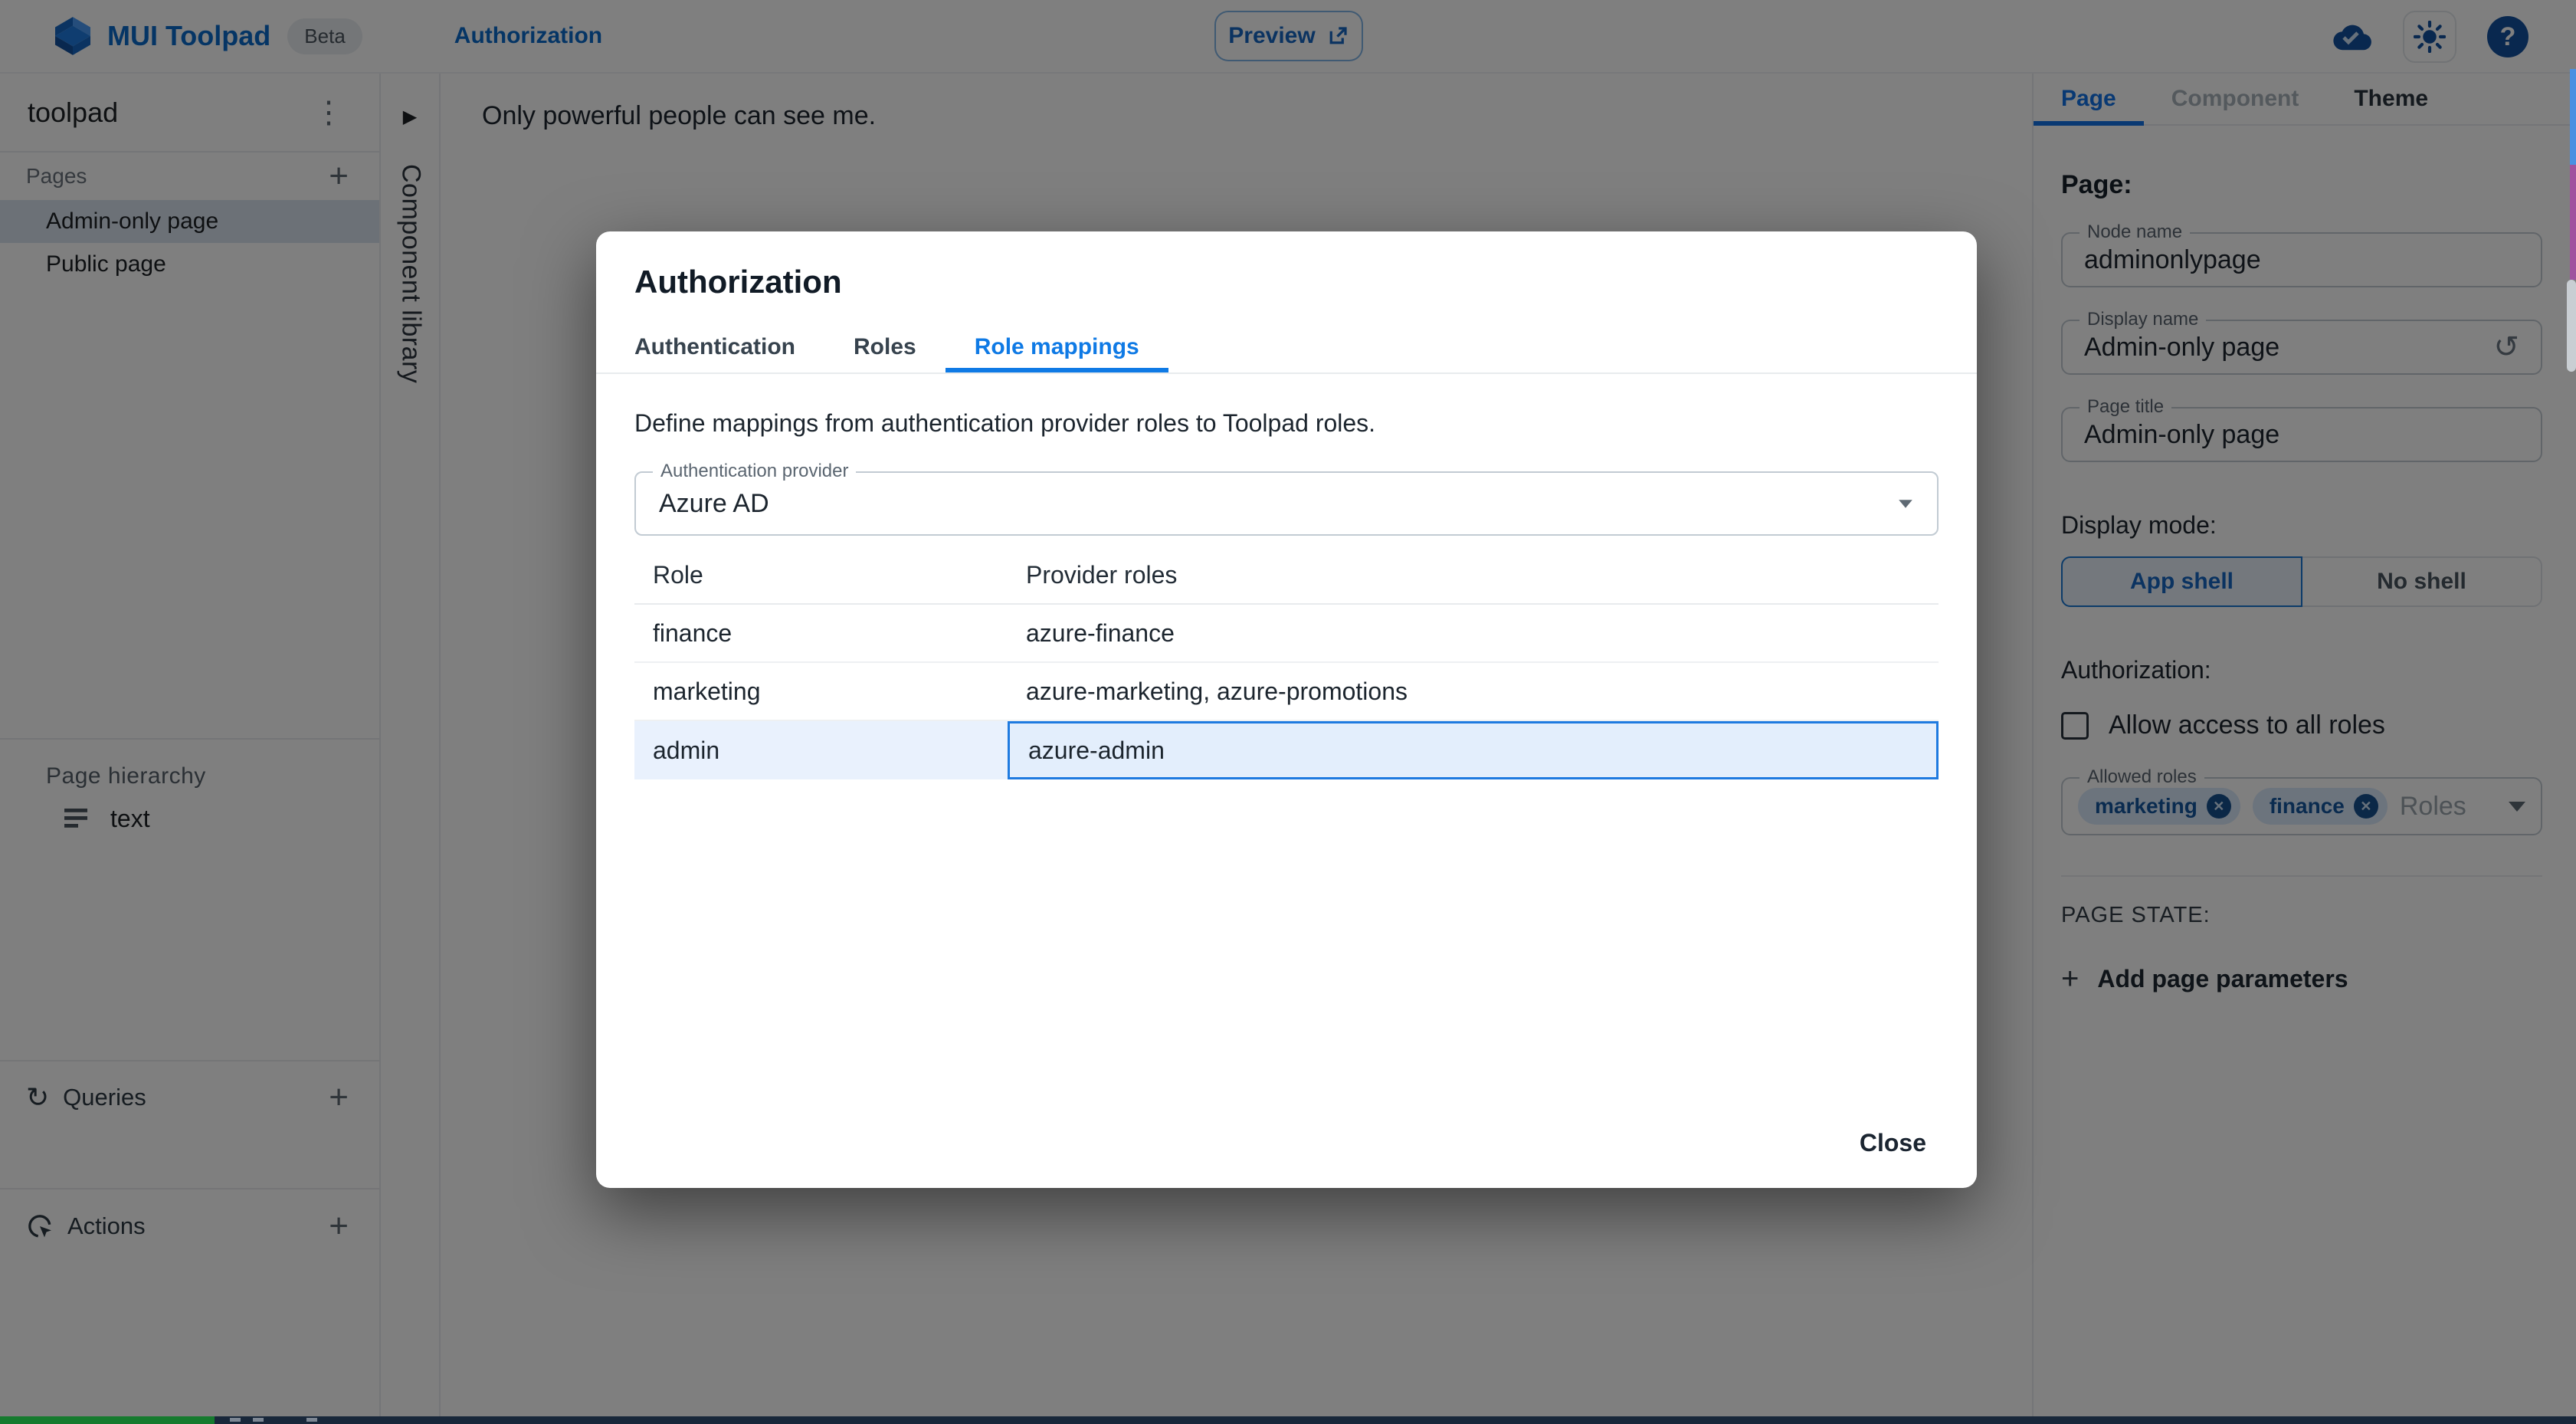 The height and width of the screenshot is (1424, 2576). I want to click on dialog-tabs: Authentication Roles Role mappings, so click(1287, 347).